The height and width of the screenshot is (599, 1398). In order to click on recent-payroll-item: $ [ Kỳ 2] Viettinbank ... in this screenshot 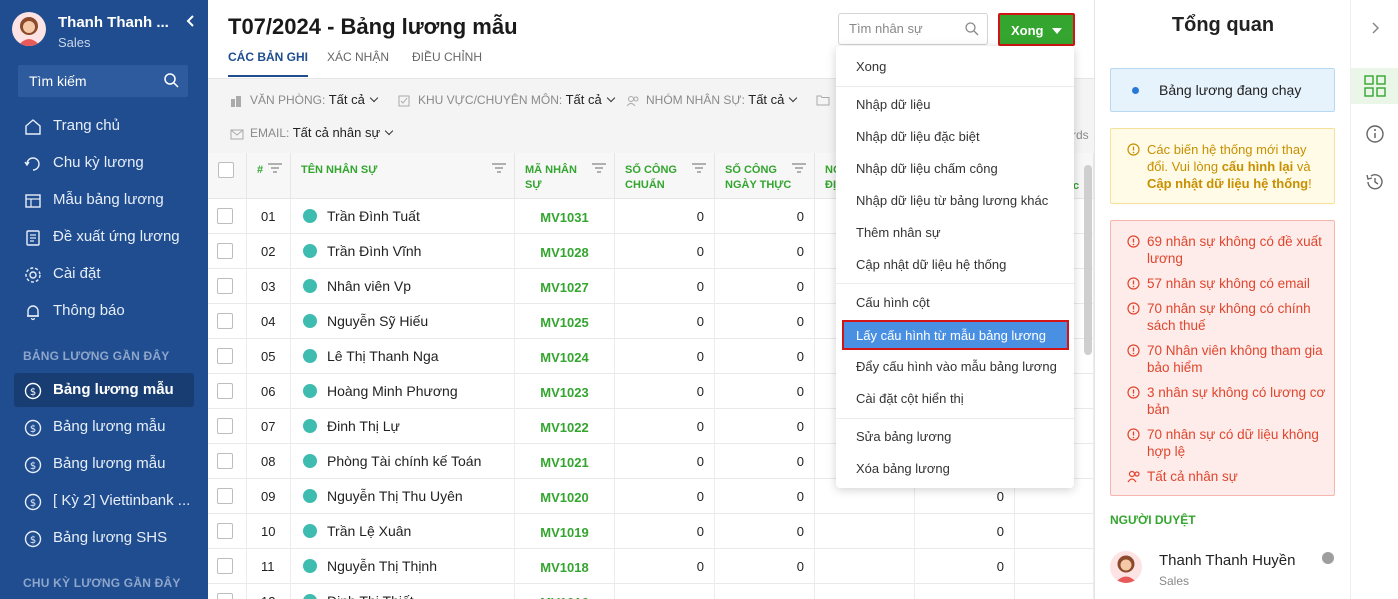, I will do `click(104, 501)`.